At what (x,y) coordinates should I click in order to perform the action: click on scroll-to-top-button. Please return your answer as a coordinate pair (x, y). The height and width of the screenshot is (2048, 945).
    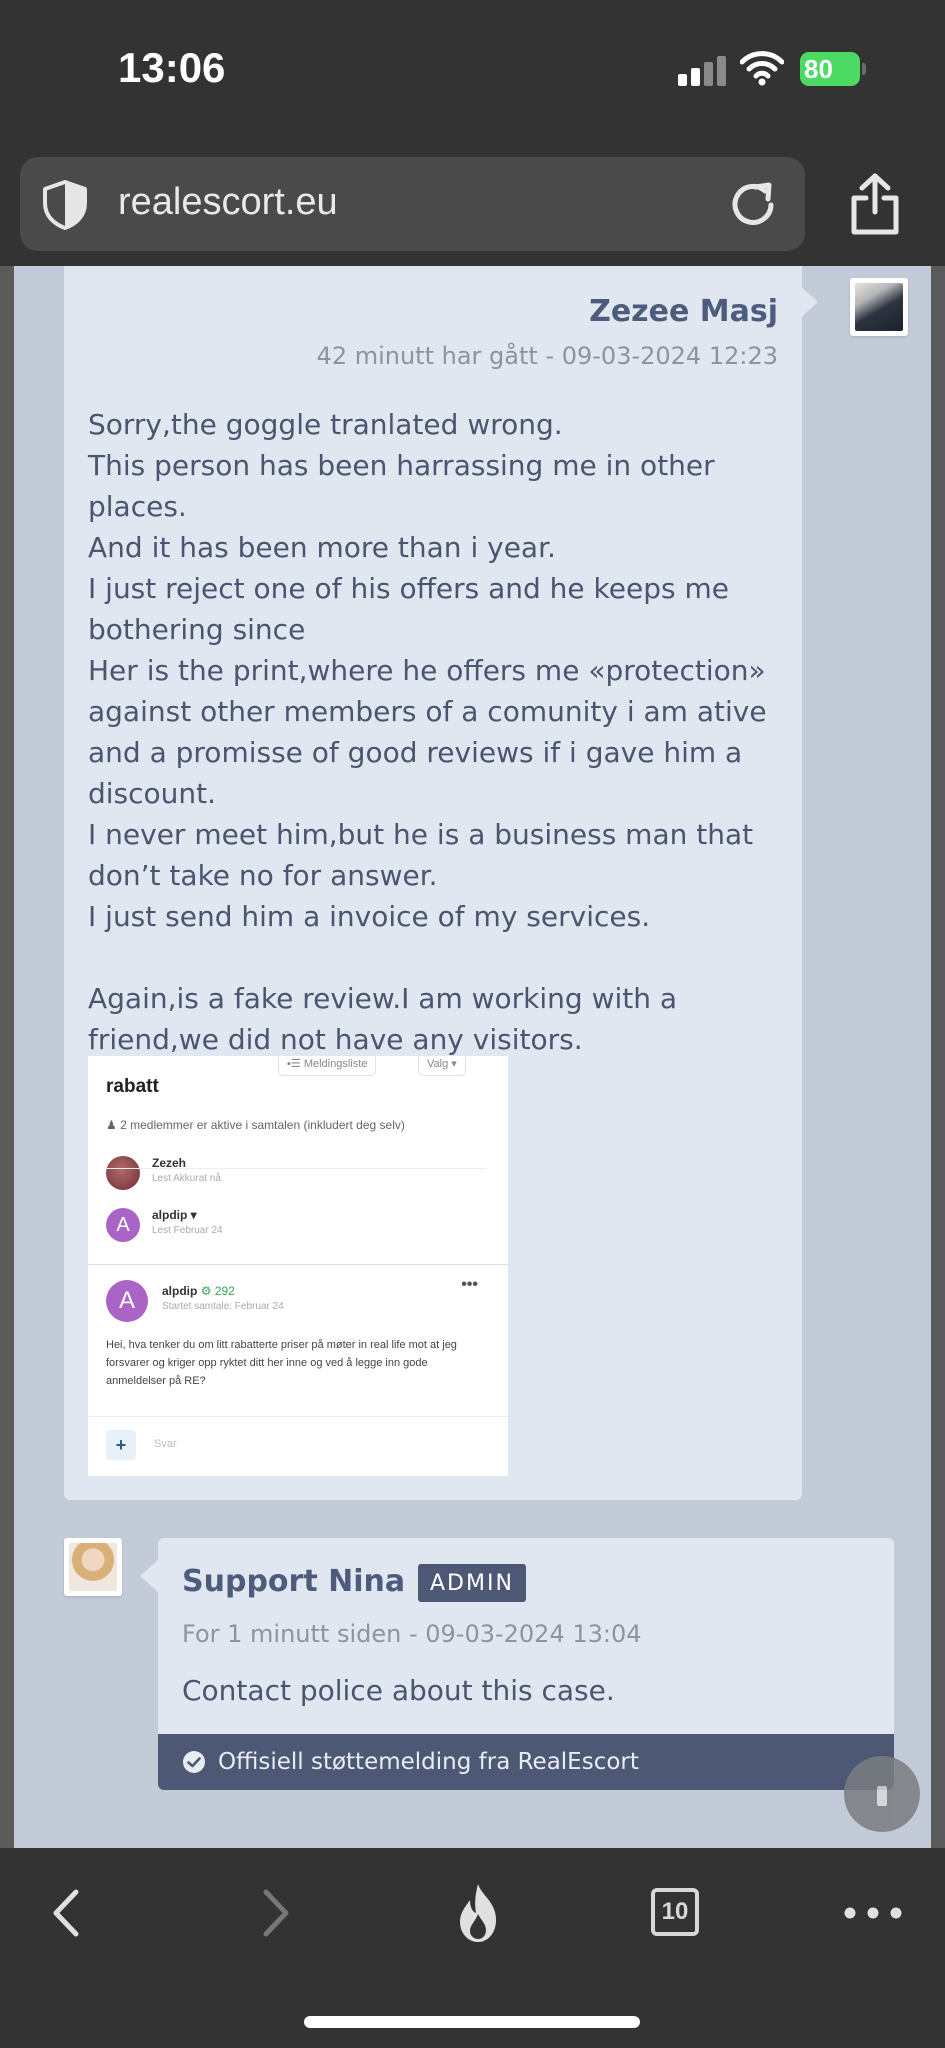
    Looking at the image, I should click on (882, 1794).